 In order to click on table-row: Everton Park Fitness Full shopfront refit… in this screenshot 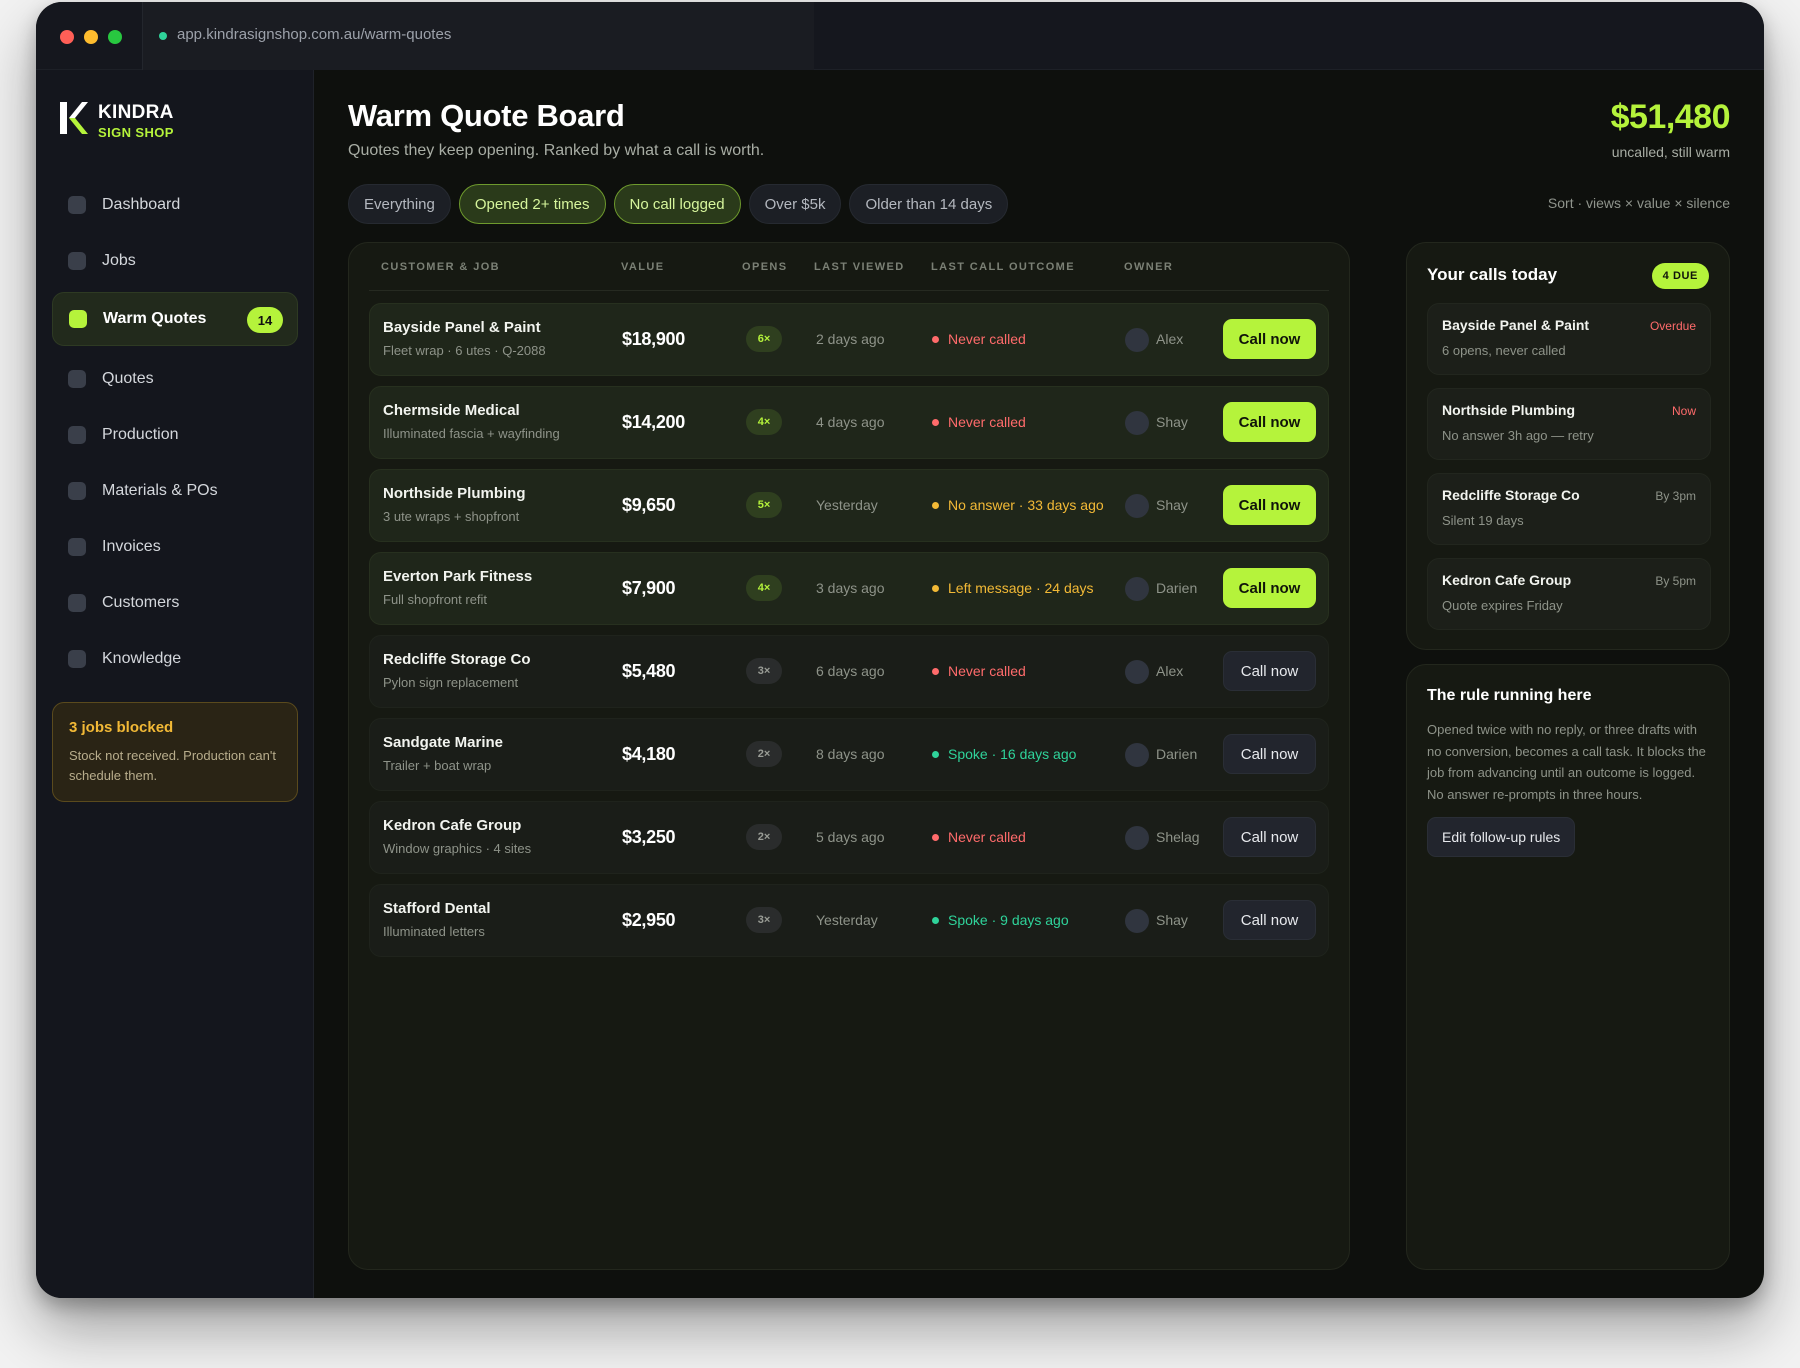, I will do `click(849, 588)`.